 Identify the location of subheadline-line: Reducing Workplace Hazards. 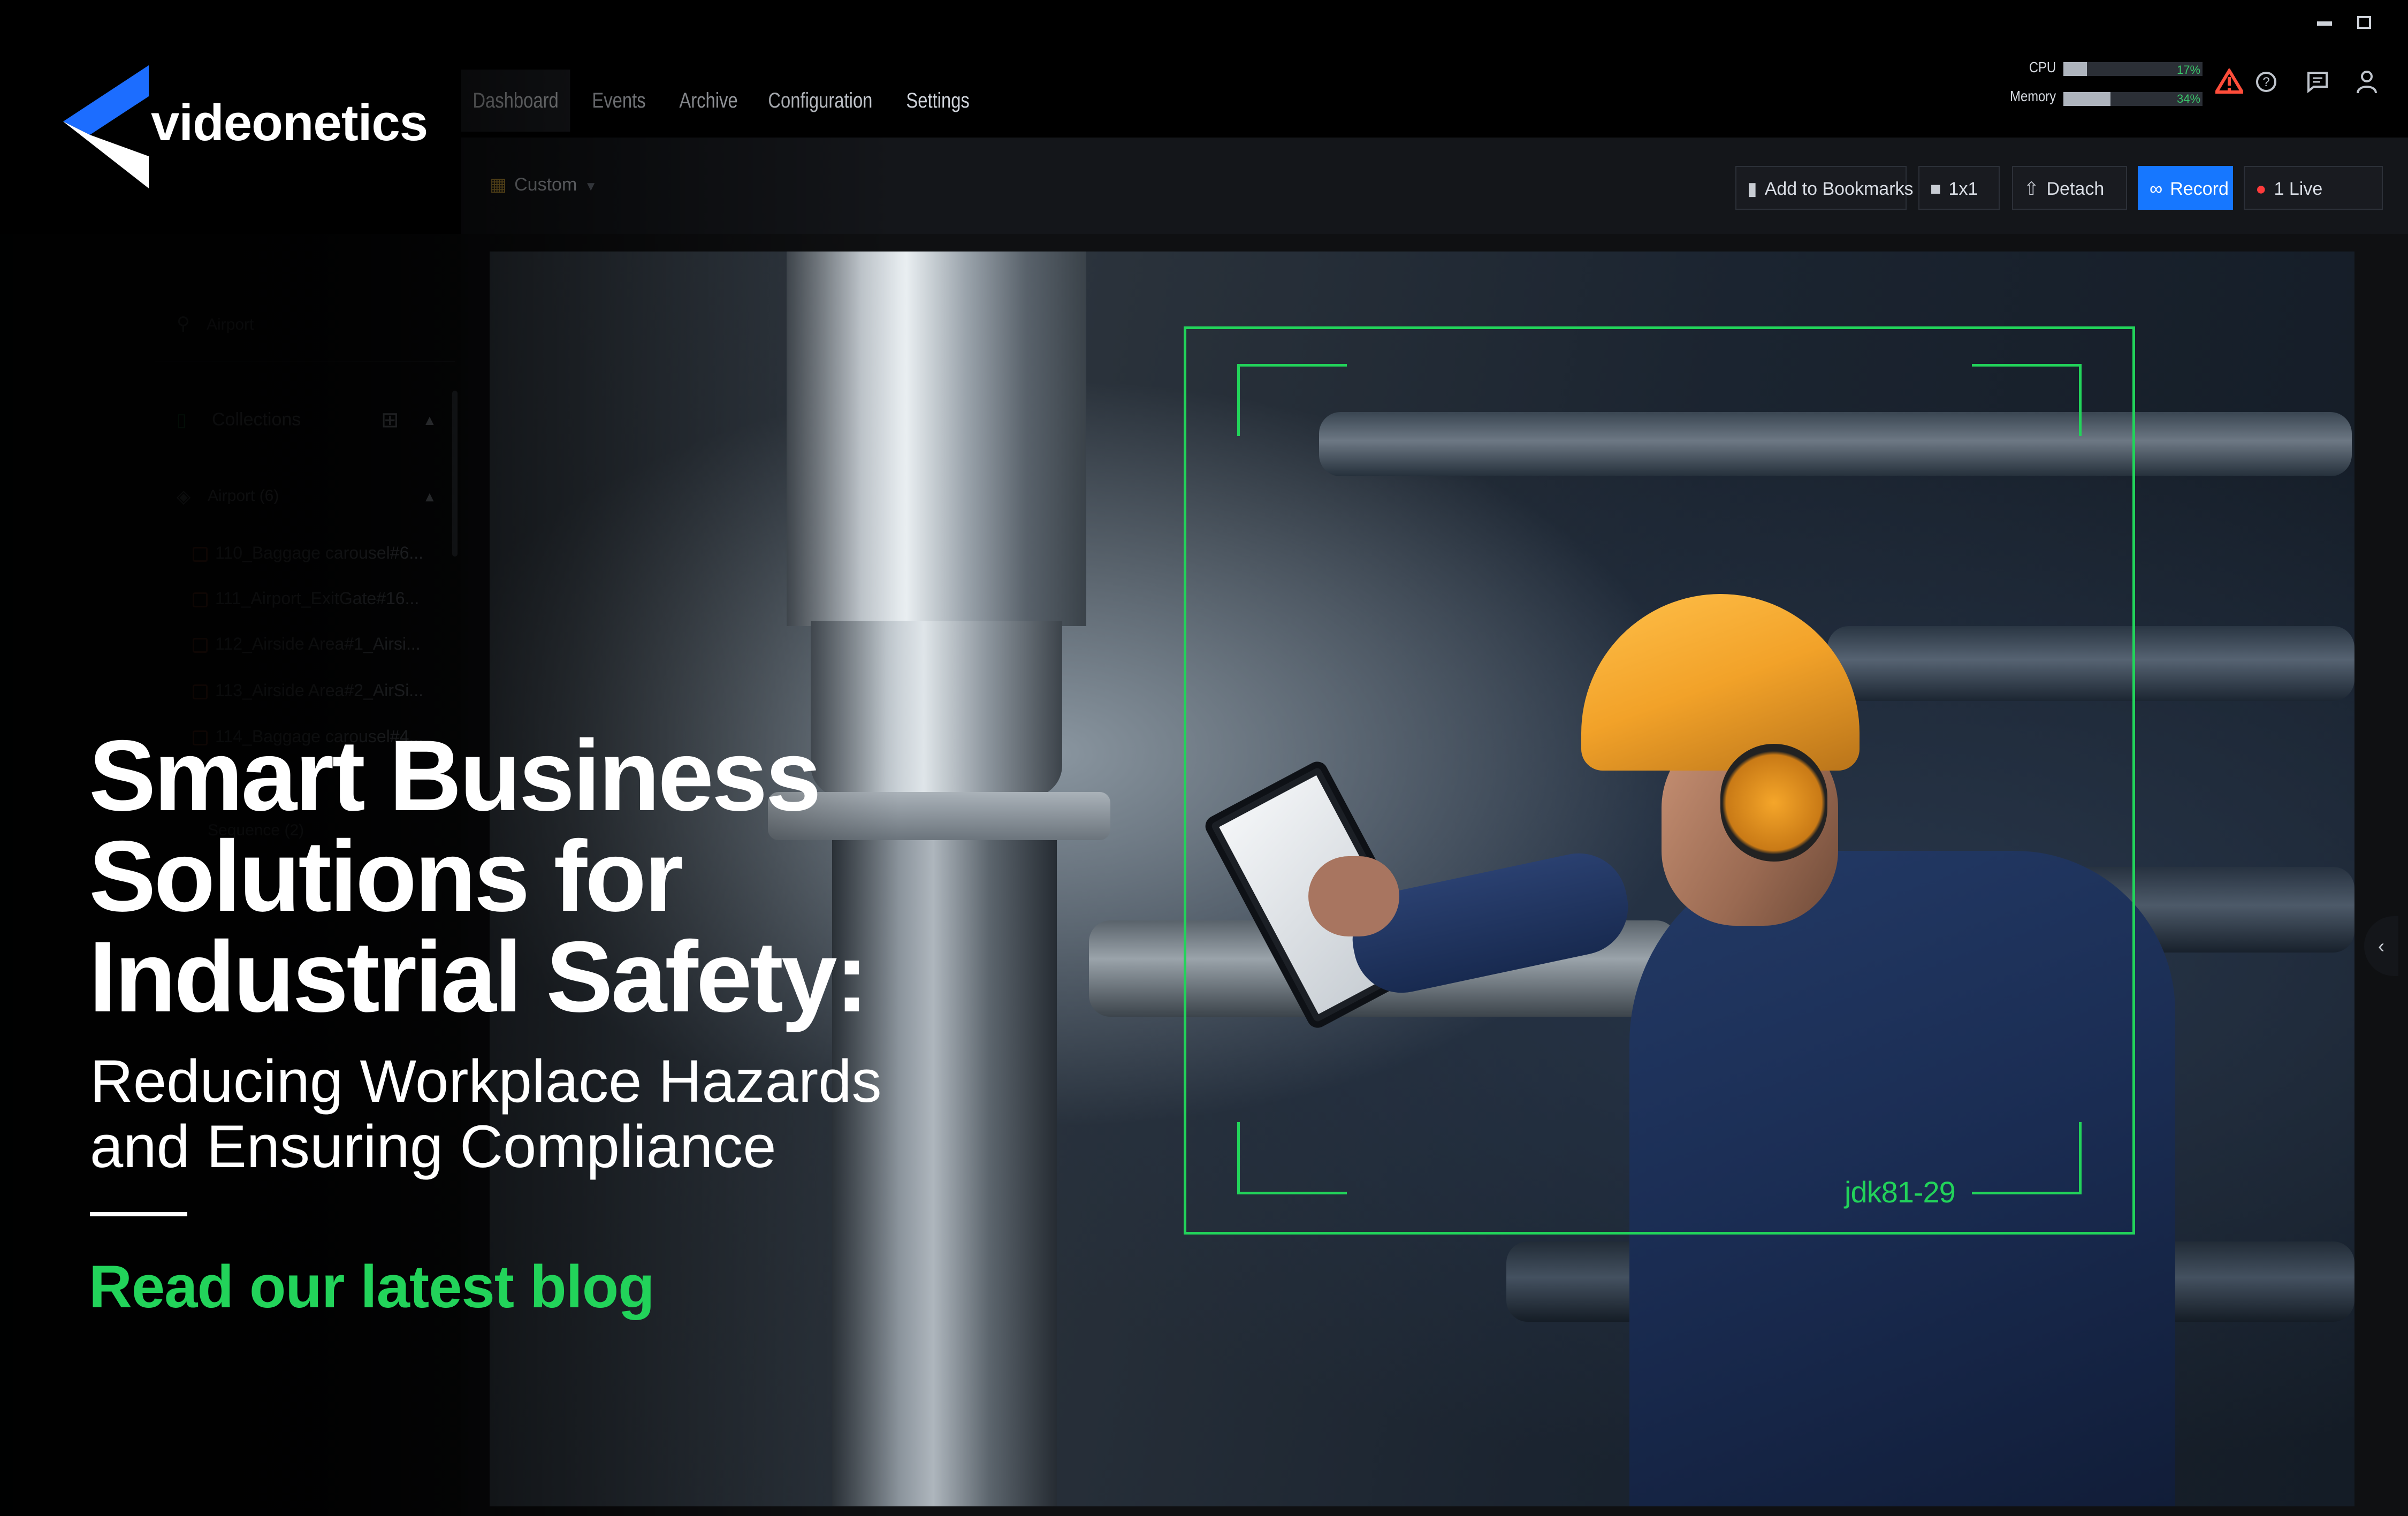
(486, 1081).